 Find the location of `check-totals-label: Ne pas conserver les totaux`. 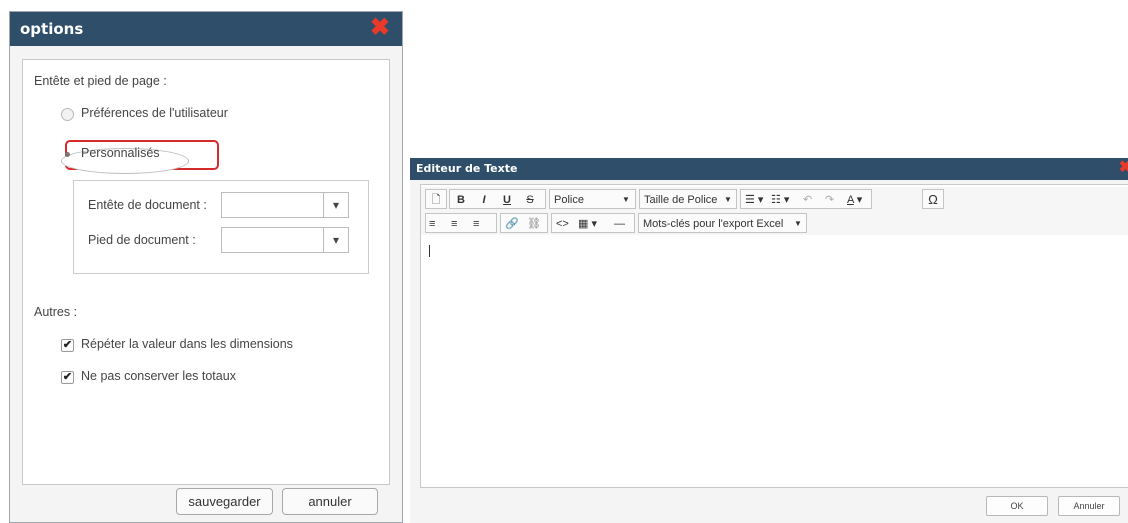

check-totals-label: Ne pas conserver les totaux is located at coordinates (158, 376).